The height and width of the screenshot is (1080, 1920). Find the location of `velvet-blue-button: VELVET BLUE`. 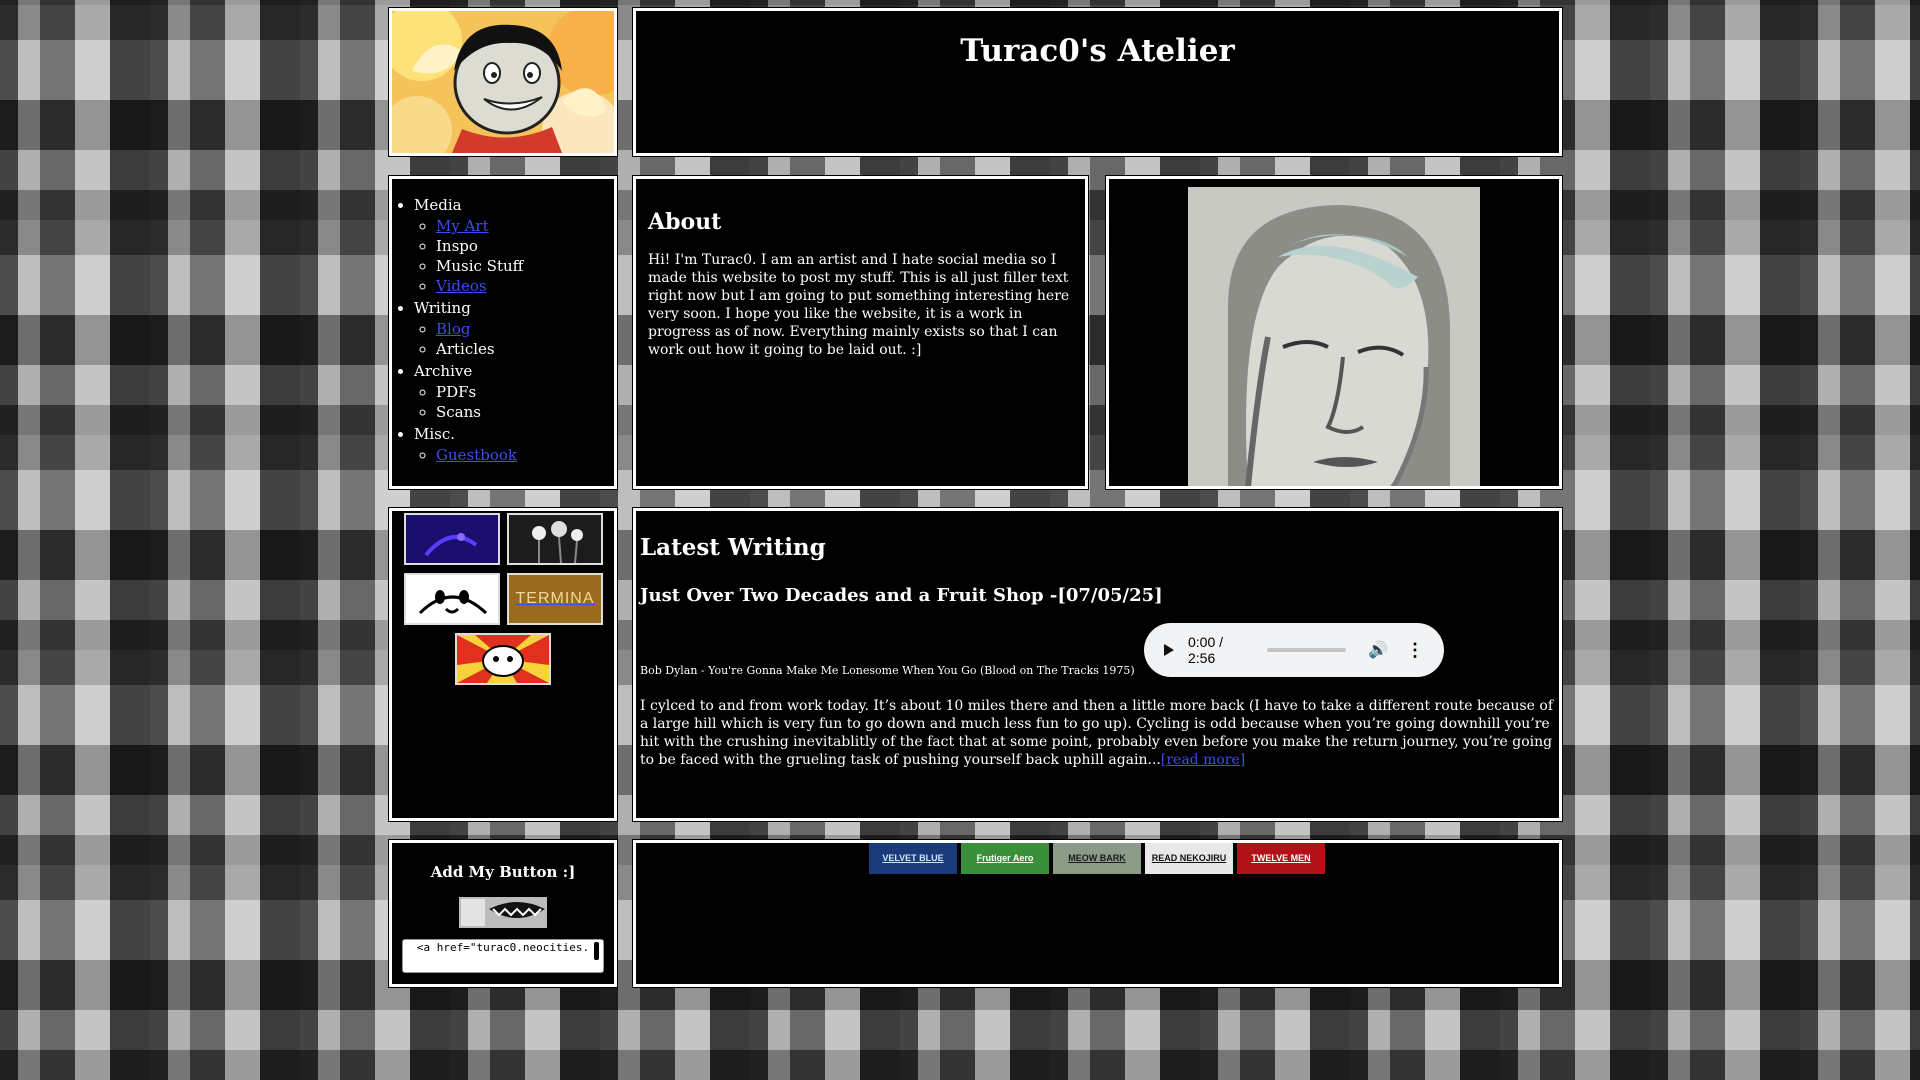

velvet-blue-button: VELVET BLUE is located at coordinates (913, 858).